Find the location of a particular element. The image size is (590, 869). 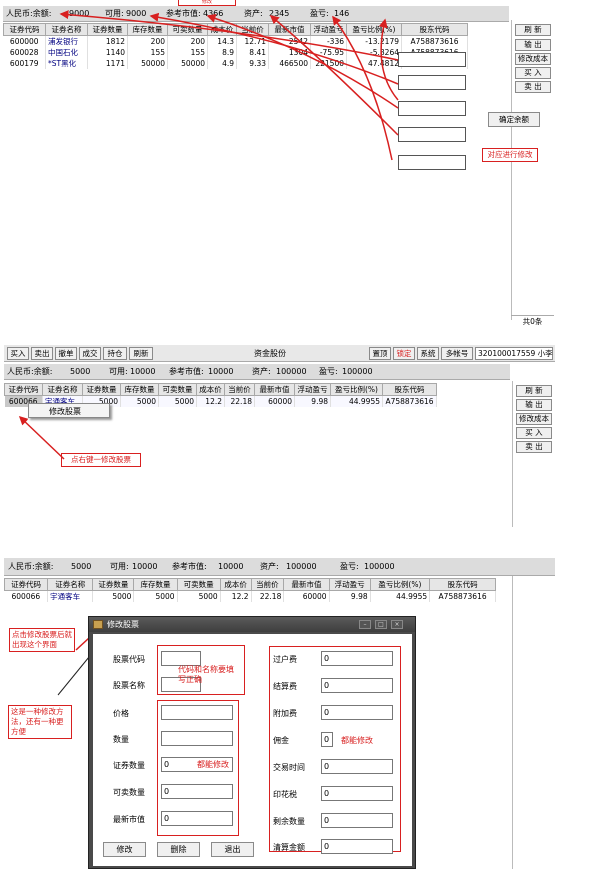

field-label-sellable-qty: 可卖数量 is located at coordinates (129, 792).